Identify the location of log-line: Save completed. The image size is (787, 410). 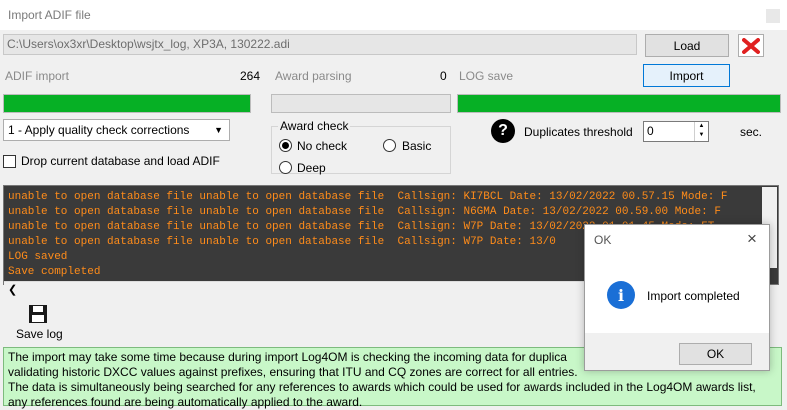
(54, 272).